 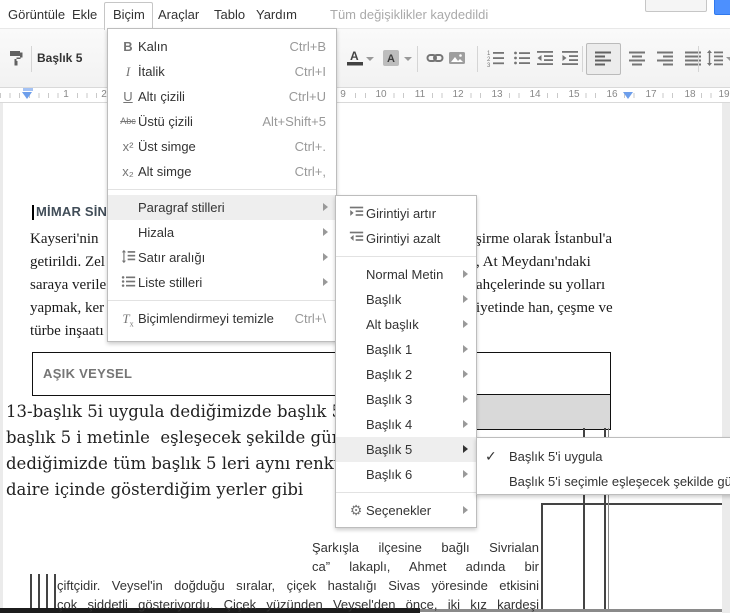 I want to click on align-center-icon, so click(x=637, y=58).